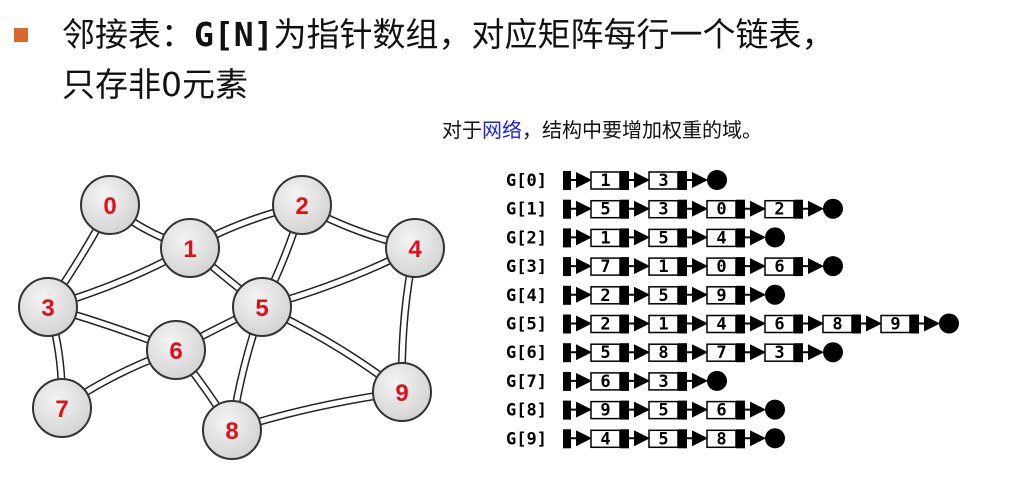 Image resolution: width=1031 pixels, height=488 pixels. What do you see at coordinates (645, 237) in the screenshot?
I see `adj-row-2: G[2] 1 5 4` at bounding box center [645, 237].